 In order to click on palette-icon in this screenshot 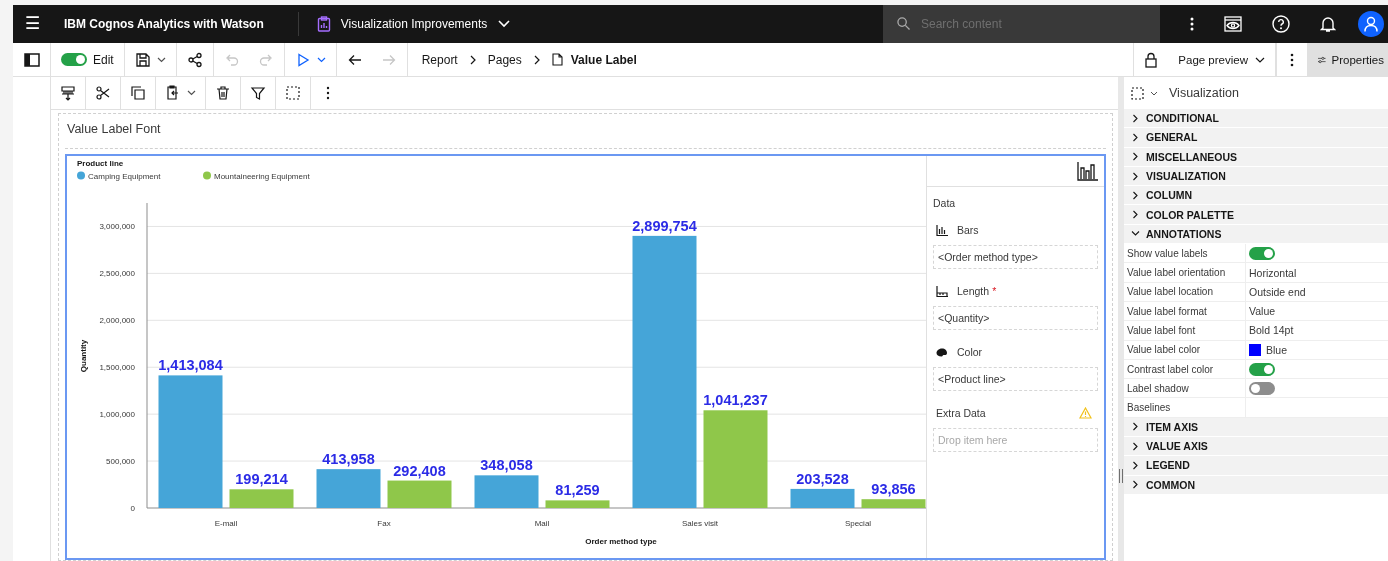, I will do `click(942, 352)`.